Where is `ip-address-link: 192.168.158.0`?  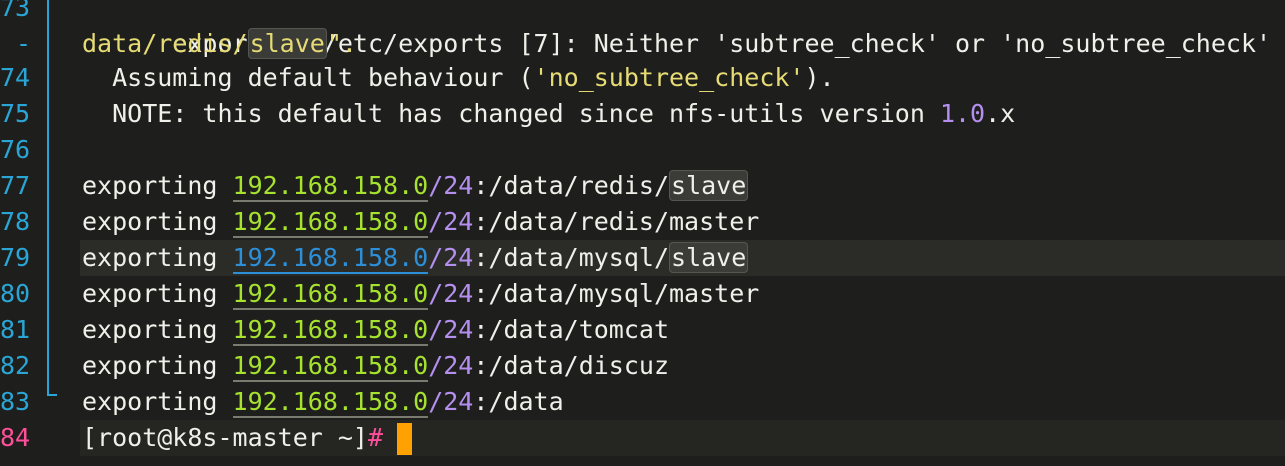
ip-address-link: 192.168.158.0 is located at coordinates (330, 258).